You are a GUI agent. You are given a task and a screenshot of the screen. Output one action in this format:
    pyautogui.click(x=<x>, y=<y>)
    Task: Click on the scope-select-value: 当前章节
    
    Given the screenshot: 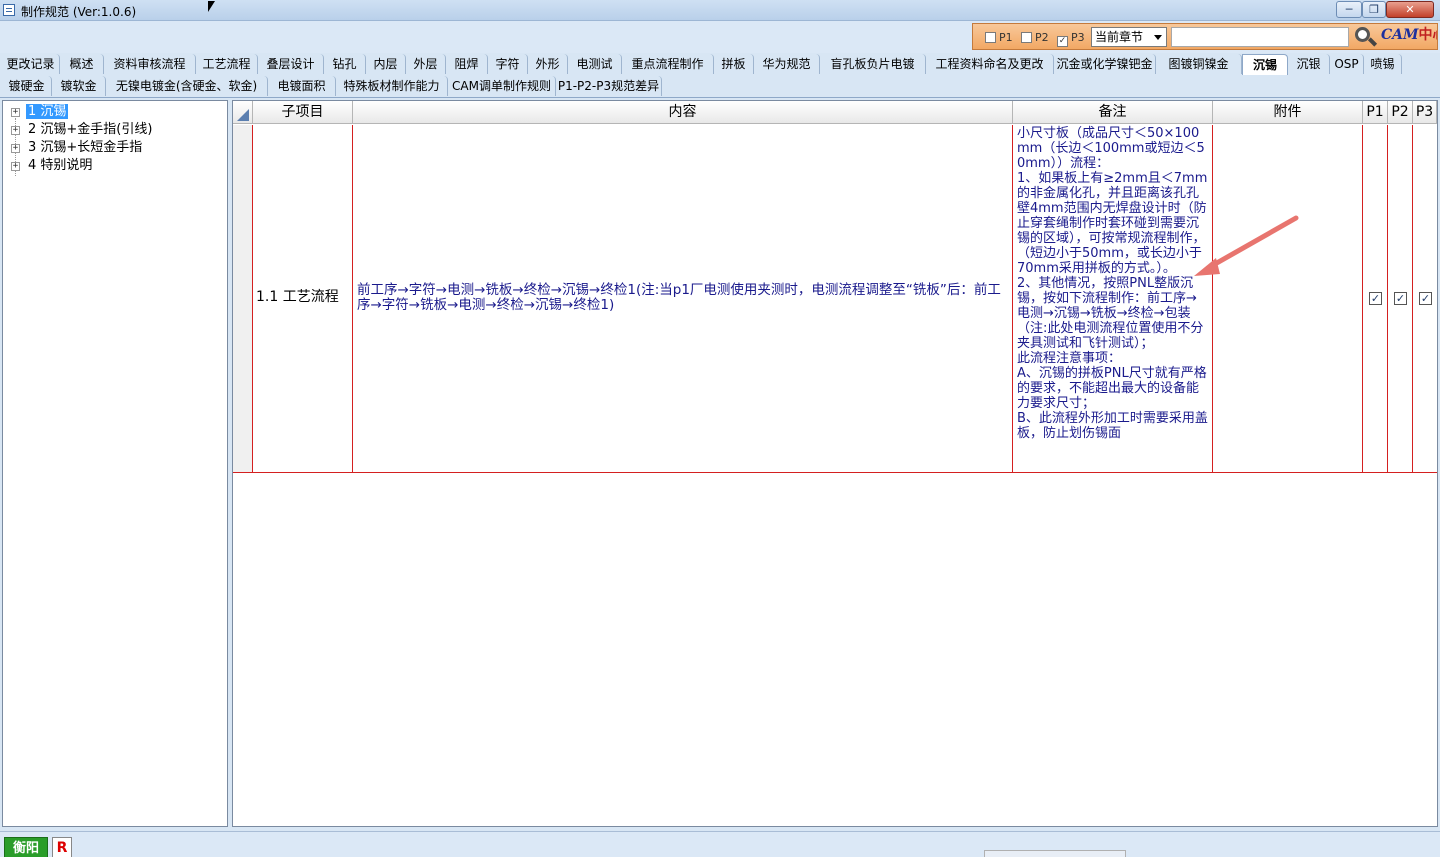 What is the action you would take?
    pyautogui.click(x=1119, y=37)
    